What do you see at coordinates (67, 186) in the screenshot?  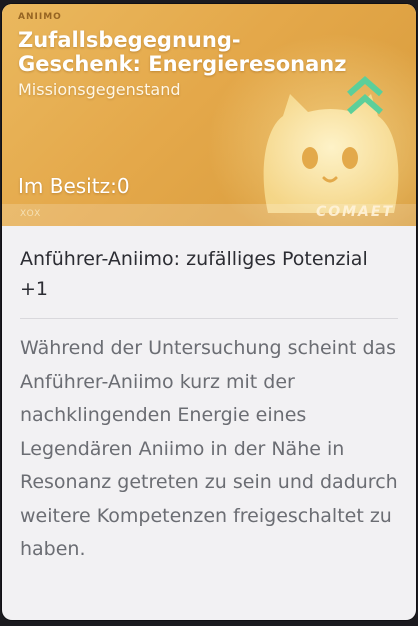 I see `owned-label: Im Besitz:` at bounding box center [67, 186].